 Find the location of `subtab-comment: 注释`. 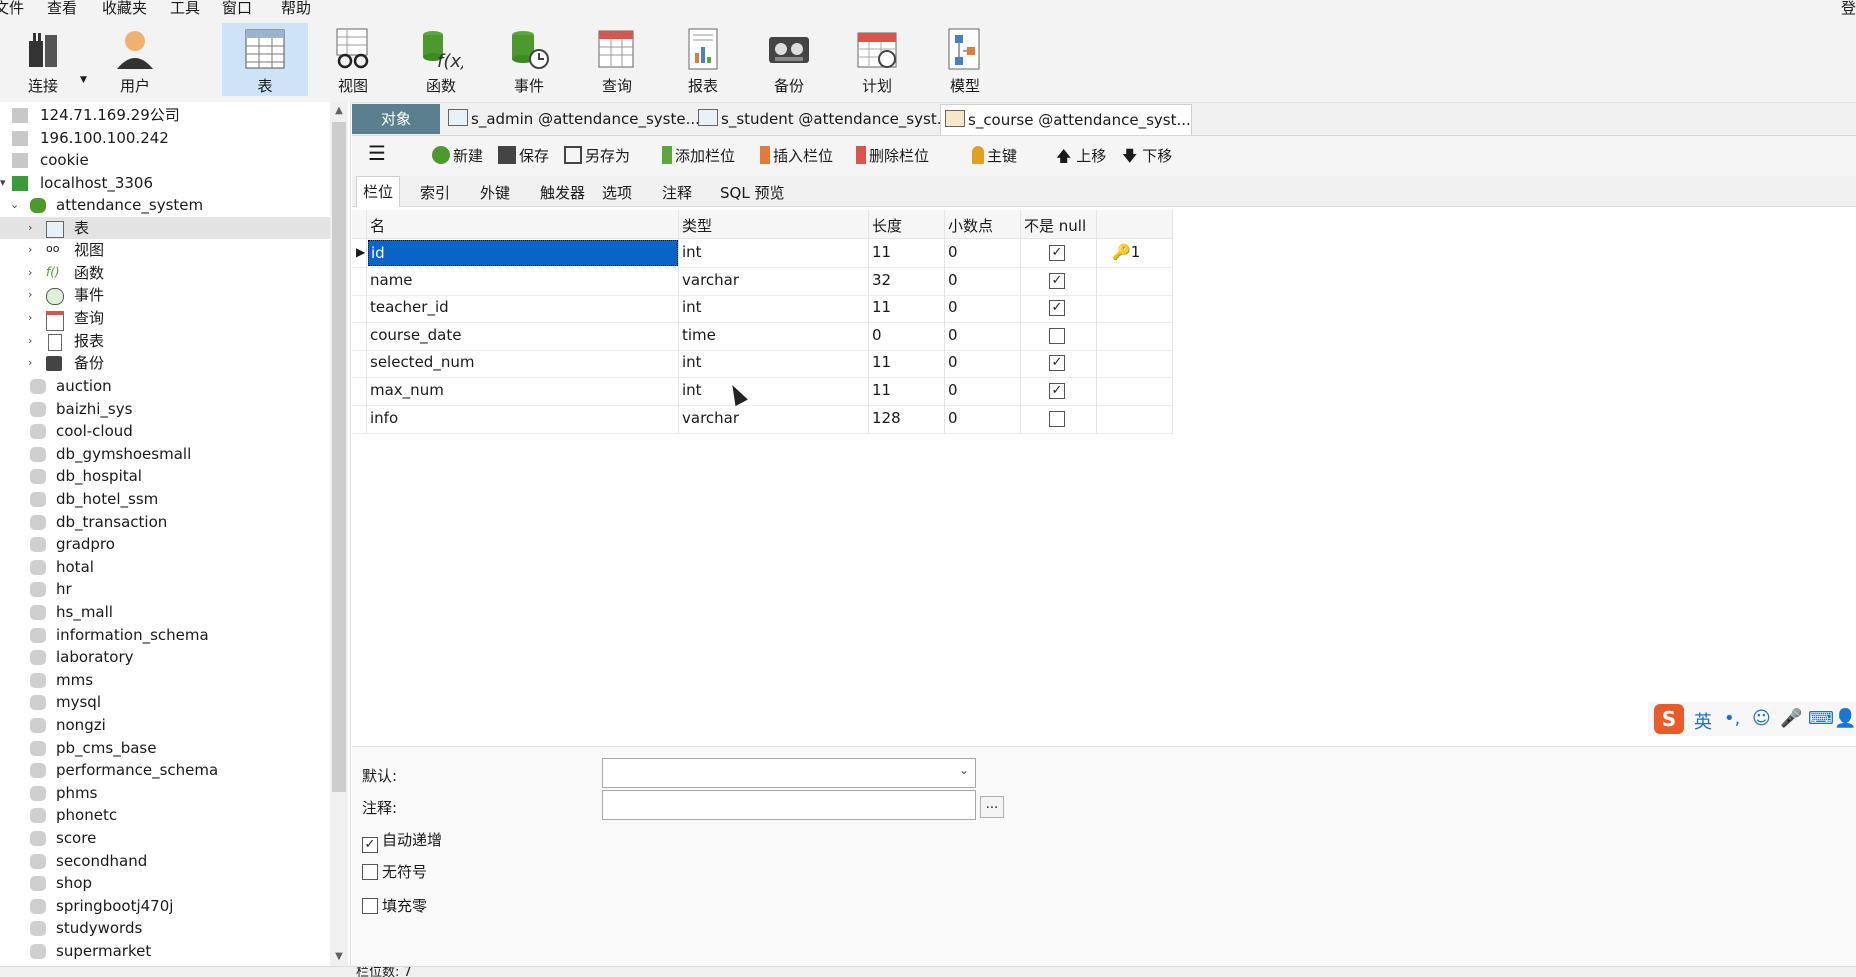

subtab-comment: 注释 is located at coordinates (677, 192).